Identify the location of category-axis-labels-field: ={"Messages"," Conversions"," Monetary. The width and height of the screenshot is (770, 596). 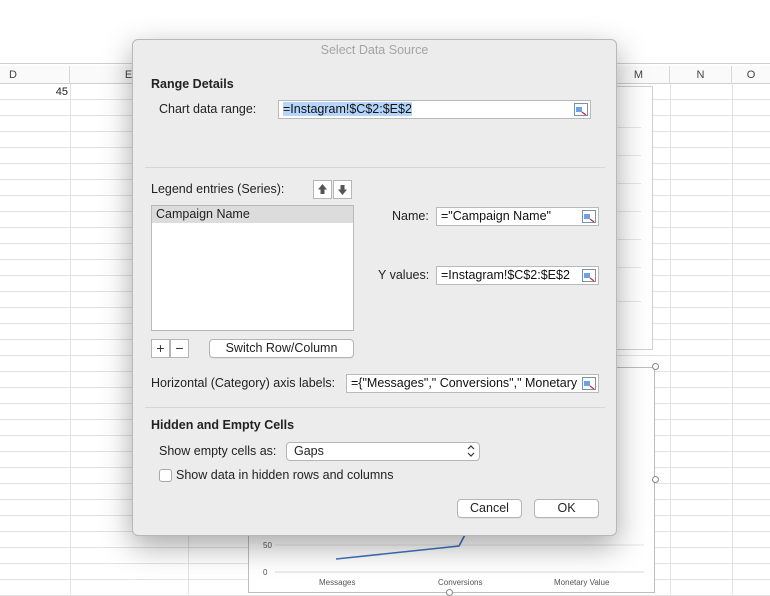
(472, 383).